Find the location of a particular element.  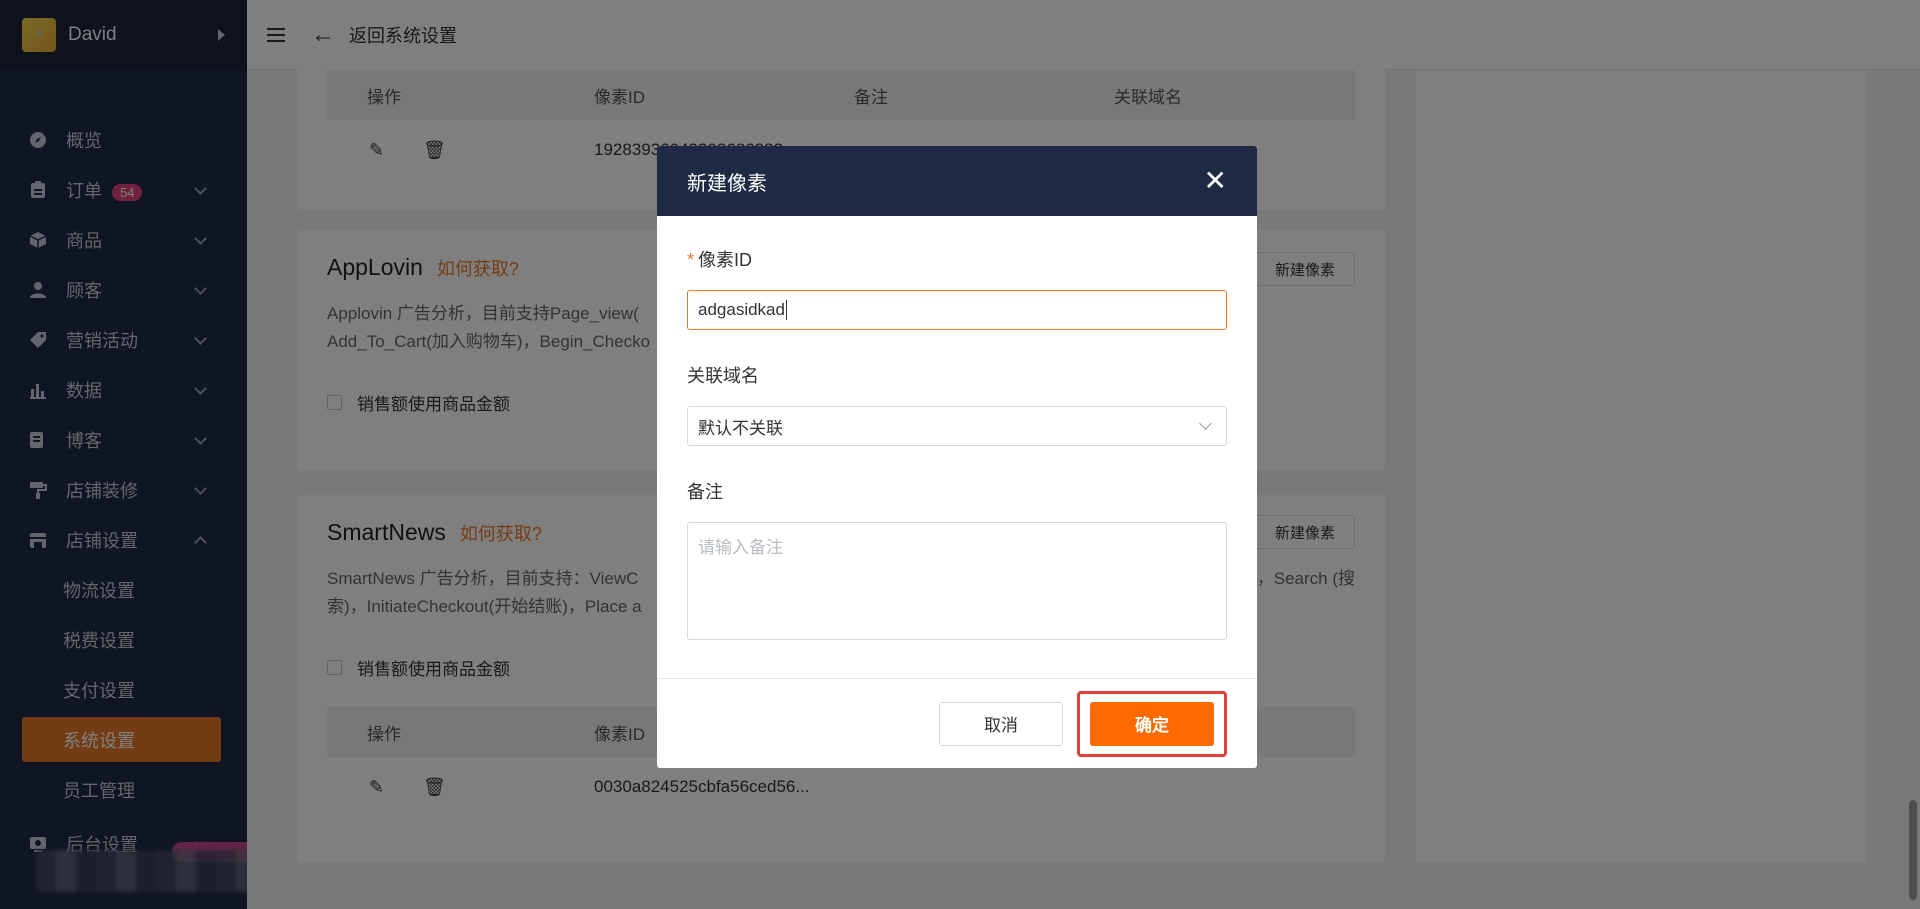

confirm-highlight: 确定 is located at coordinates (1152, 723).